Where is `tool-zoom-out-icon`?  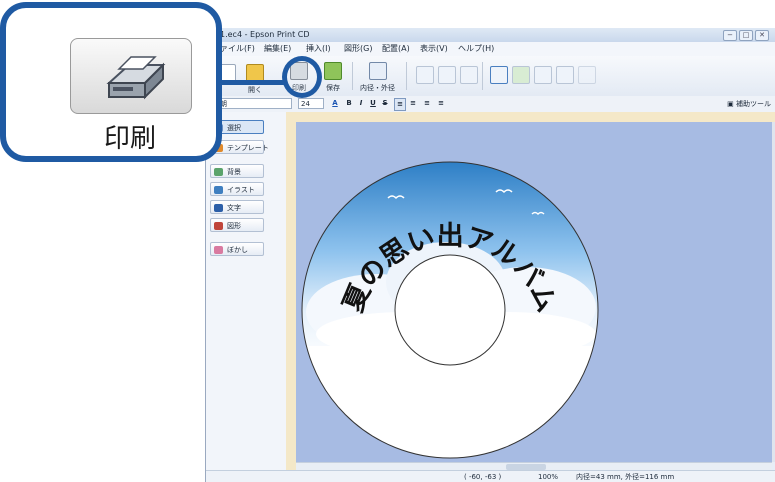
tool-zoom-out-icon is located at coordinates (543, 75).